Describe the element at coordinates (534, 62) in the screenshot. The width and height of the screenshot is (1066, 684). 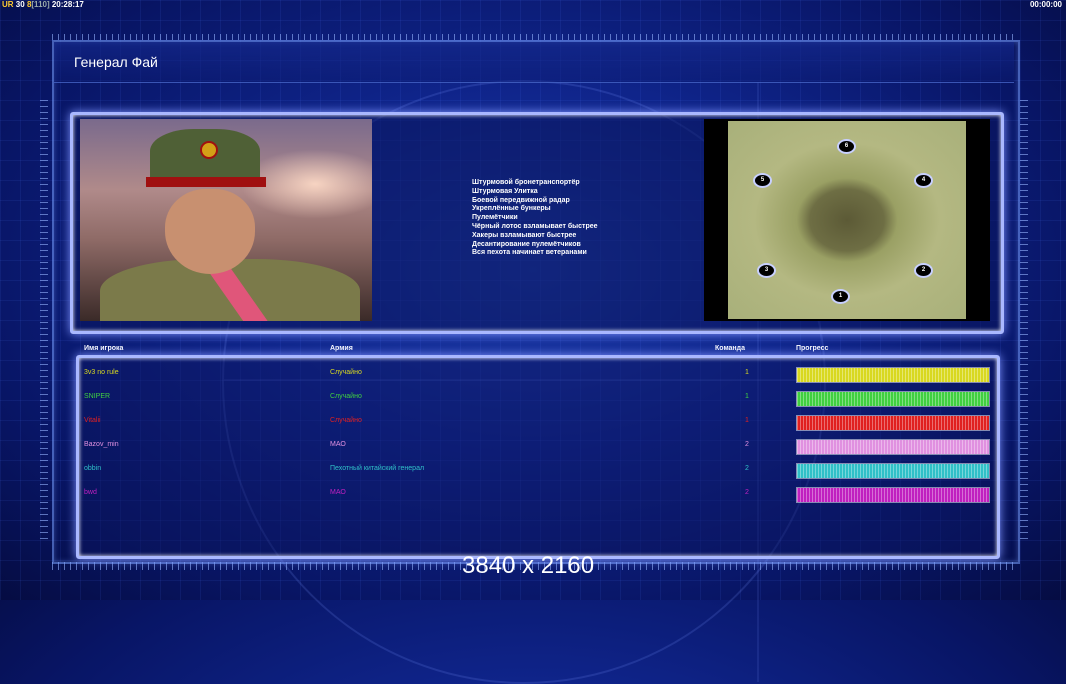
I see `title-bar` at that location.